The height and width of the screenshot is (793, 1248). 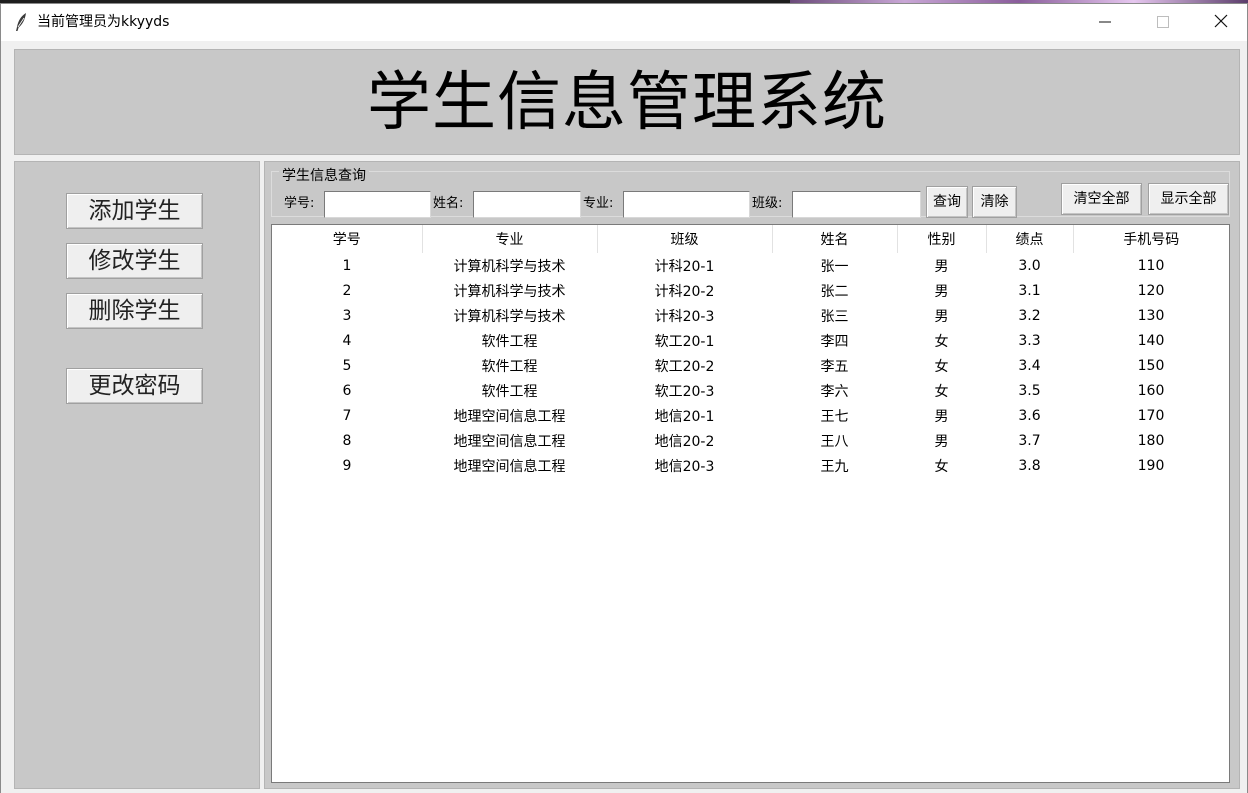 What do you see at coordinates (134, 386) in the screenshot?
I see `change-password-button: 更改密码` at bounding box center [134, 386].